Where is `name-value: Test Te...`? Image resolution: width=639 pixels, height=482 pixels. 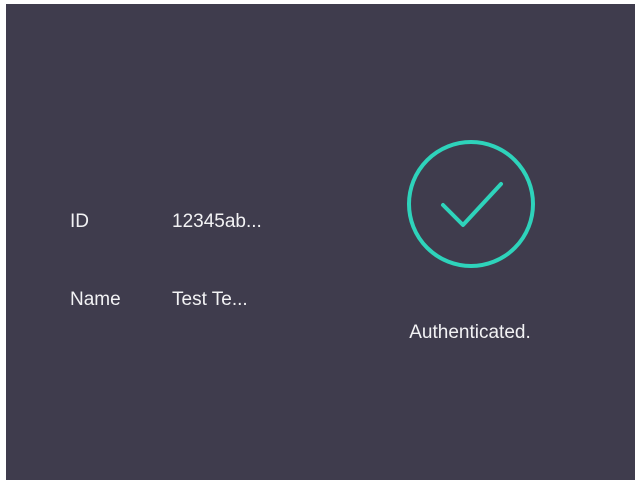 name-value: Test Te... is located at coordinates (210, 299).